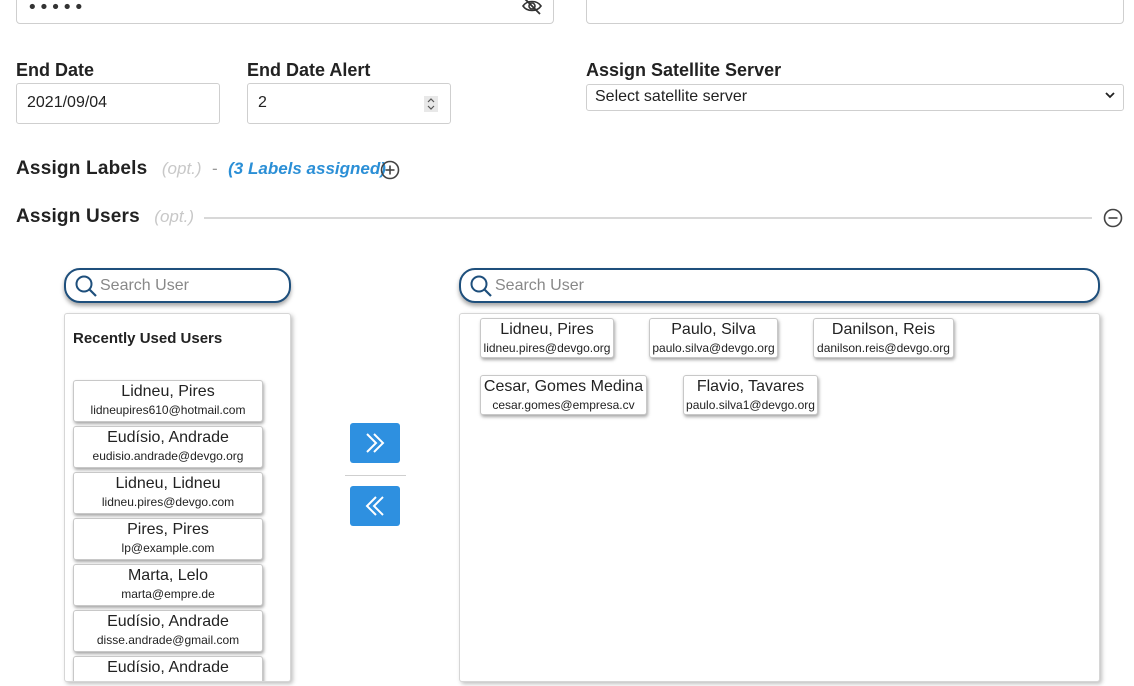 This screenshot has width=1134, height=686. Describe the element at coordinates (55, 70) in the screenshot. I see `end-date-label: End Date` at that location.